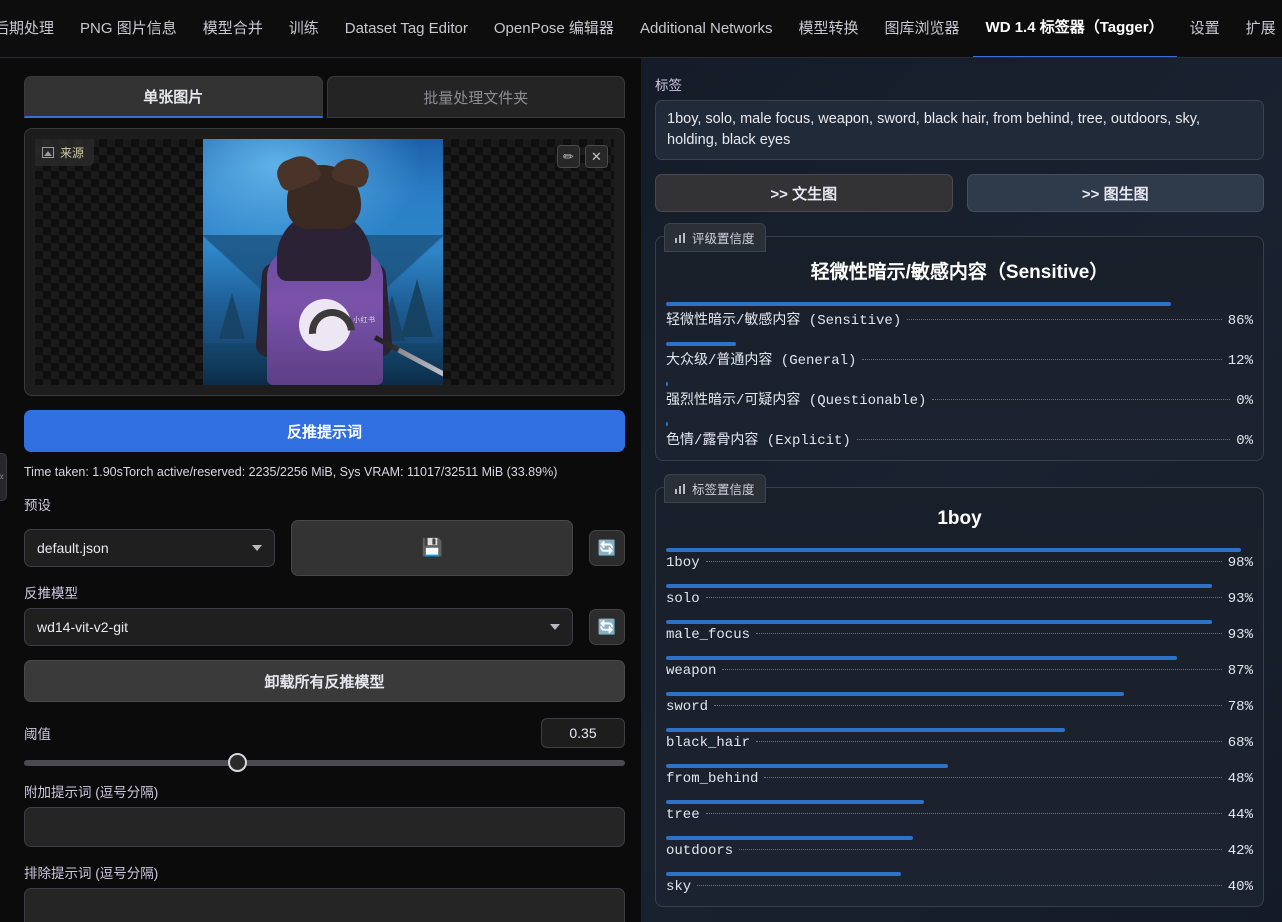  Describe the element at coordinates (959, 882) in the screenshot. I see `confidence-row: sky 40%` at that location.